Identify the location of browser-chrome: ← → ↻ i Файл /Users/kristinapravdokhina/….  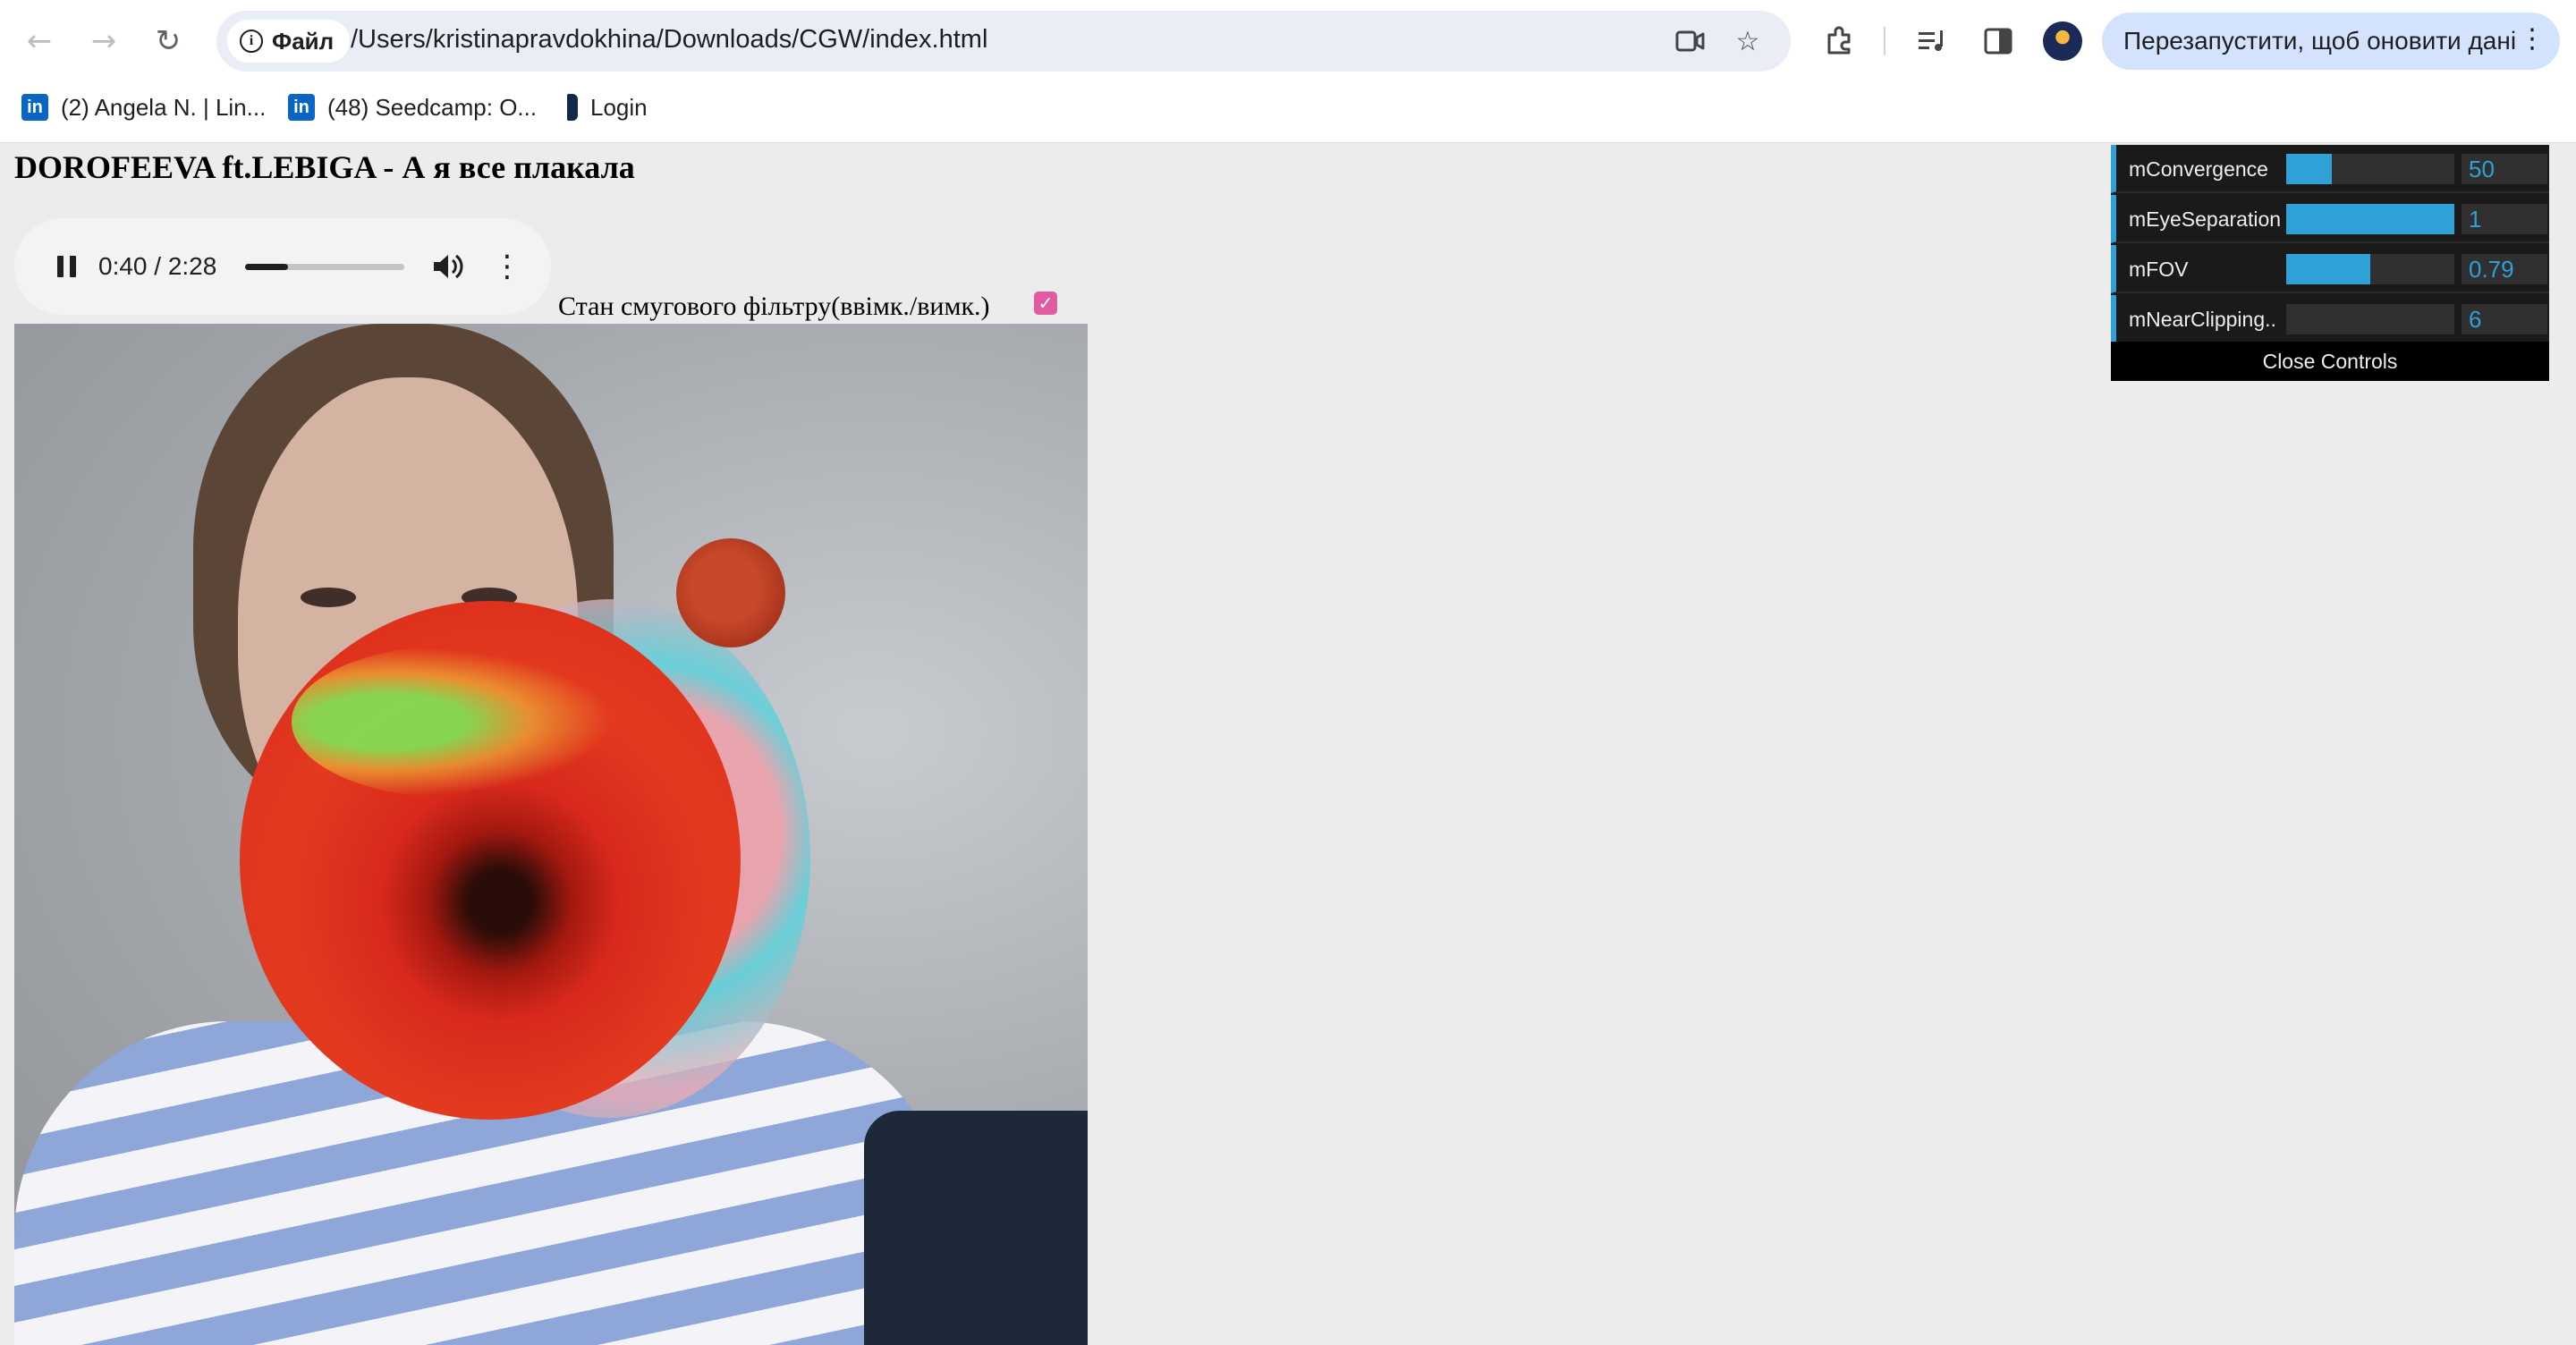
(1288, 71).